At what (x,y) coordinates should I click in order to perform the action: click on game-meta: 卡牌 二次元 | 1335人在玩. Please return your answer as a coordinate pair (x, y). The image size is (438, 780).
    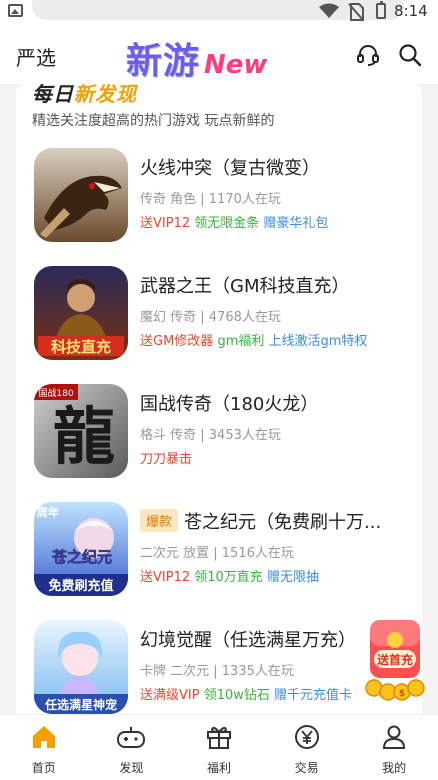
    Looking at the image, I should click on (217, 671).